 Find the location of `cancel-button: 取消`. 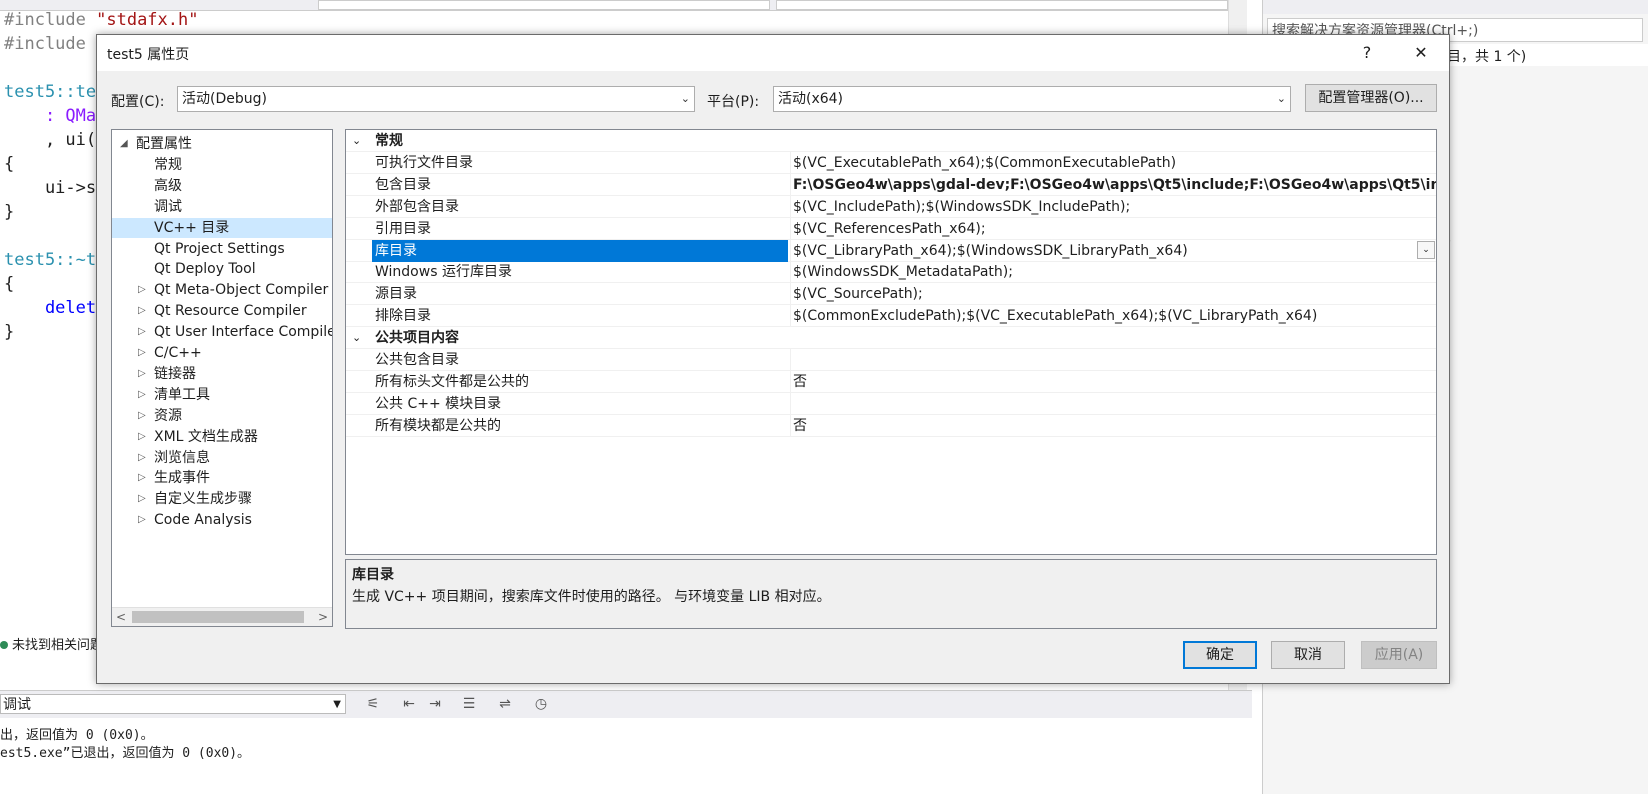

cancel-button: 取消 is located at coordinates (1308, 655).